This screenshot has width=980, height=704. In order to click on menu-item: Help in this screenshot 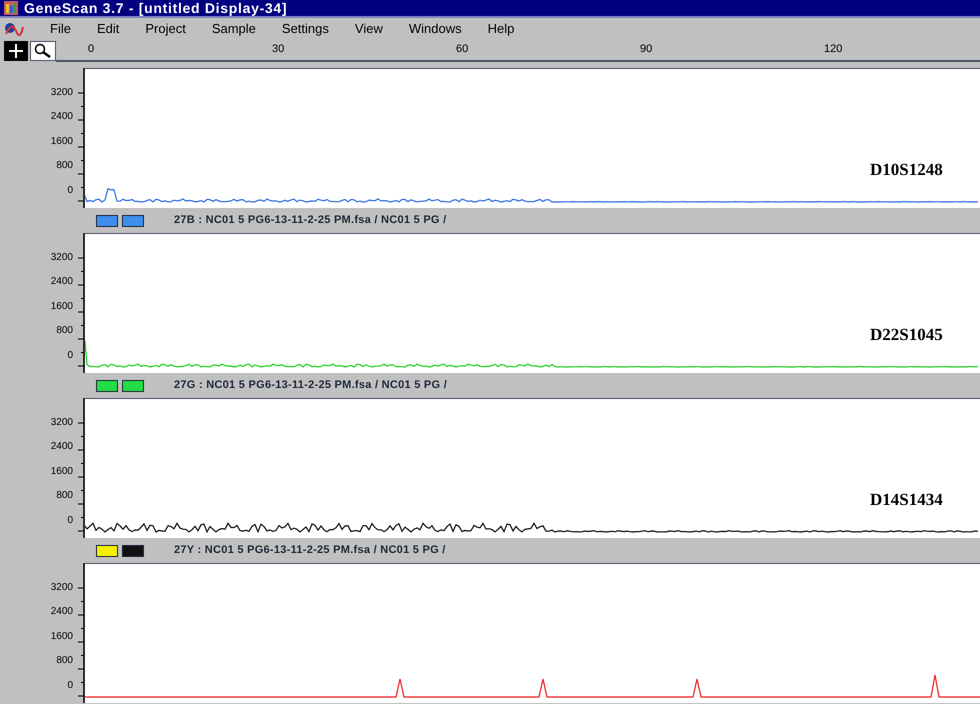, I will do `click(501, 29)`.